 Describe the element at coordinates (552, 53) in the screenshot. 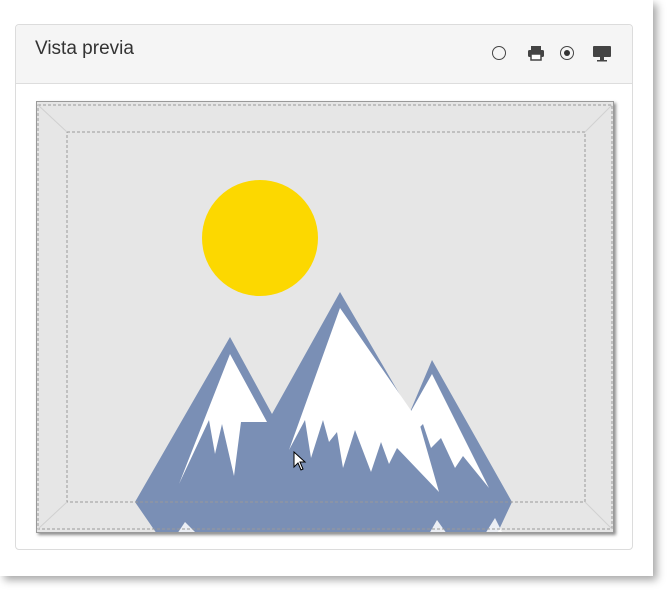

I see `preview-mode-toolbar` at that location.